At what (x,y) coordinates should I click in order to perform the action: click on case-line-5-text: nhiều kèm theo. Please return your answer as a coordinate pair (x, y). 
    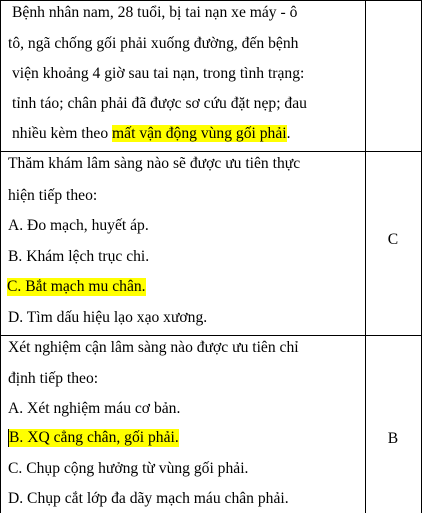
    Looking at the image, I should click on (62, 133).